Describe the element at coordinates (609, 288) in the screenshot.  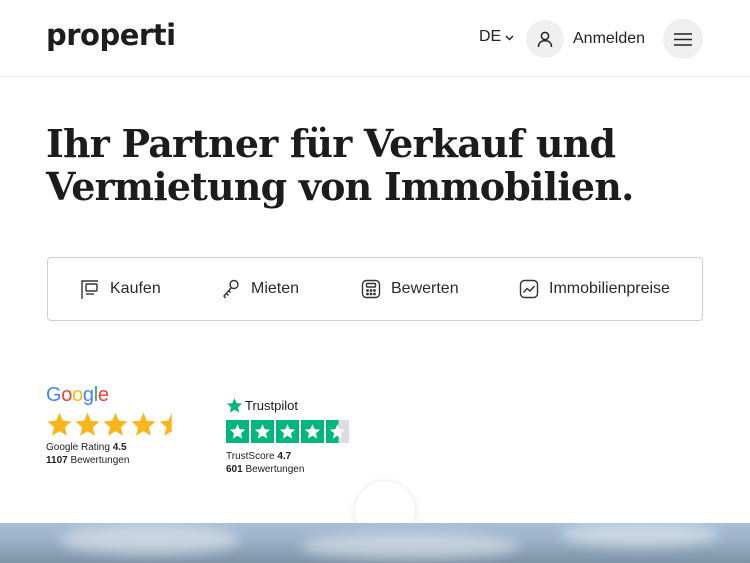
I see `tab-label: Immobilienpreise` at that location.